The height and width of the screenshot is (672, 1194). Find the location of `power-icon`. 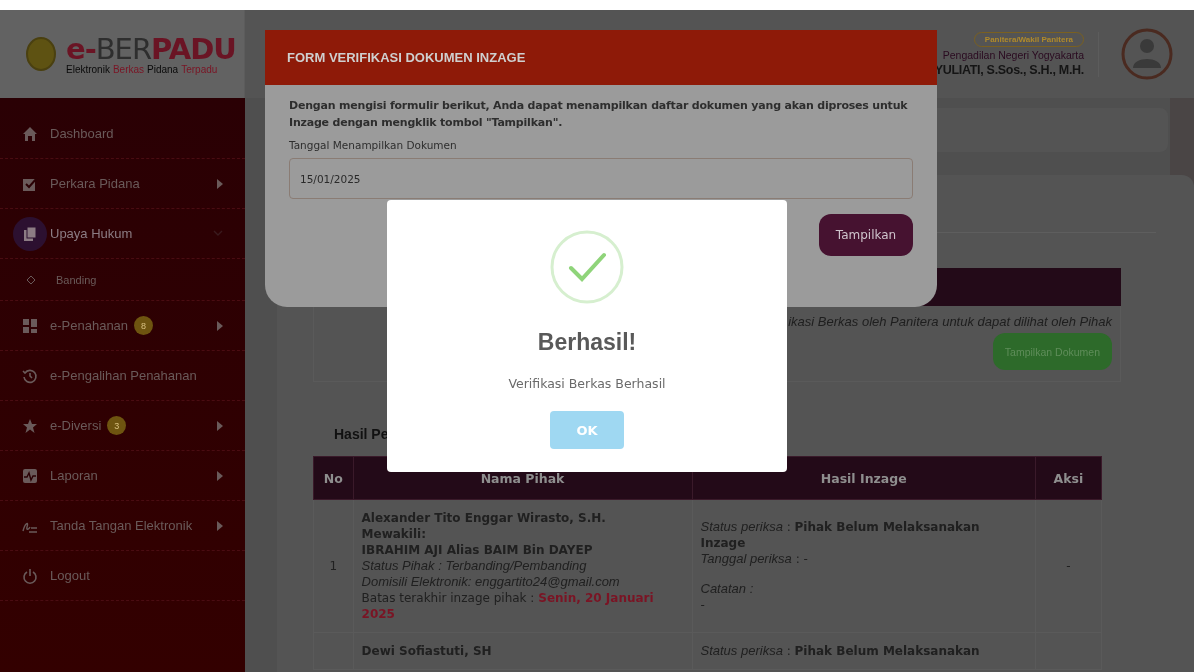

power-icon is located at coordinates (30, 575).